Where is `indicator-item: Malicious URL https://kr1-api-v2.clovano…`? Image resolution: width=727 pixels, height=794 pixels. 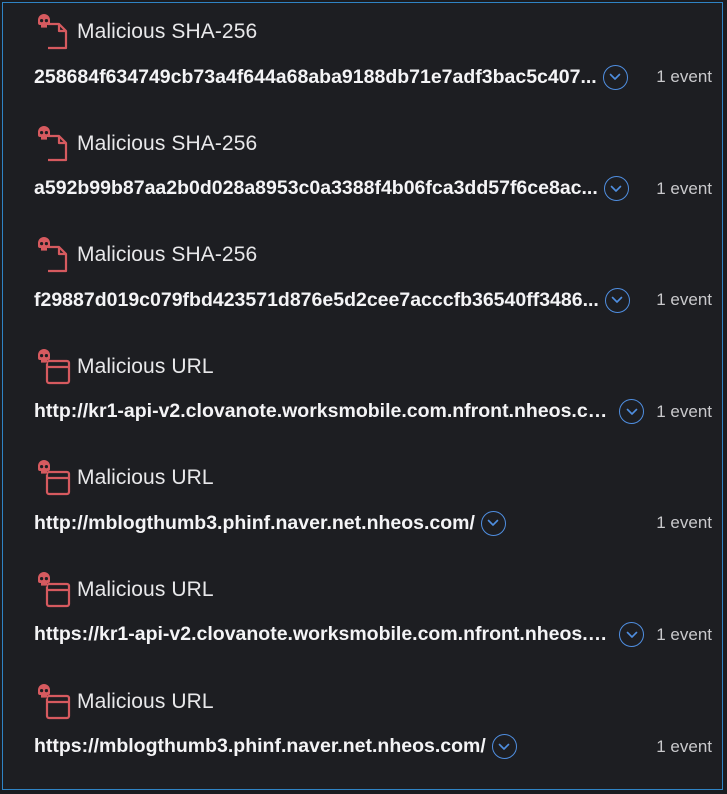
indicator-item: Malicious URL https://kr1-api-v2.clovano… is located at coordinates (362, 617).